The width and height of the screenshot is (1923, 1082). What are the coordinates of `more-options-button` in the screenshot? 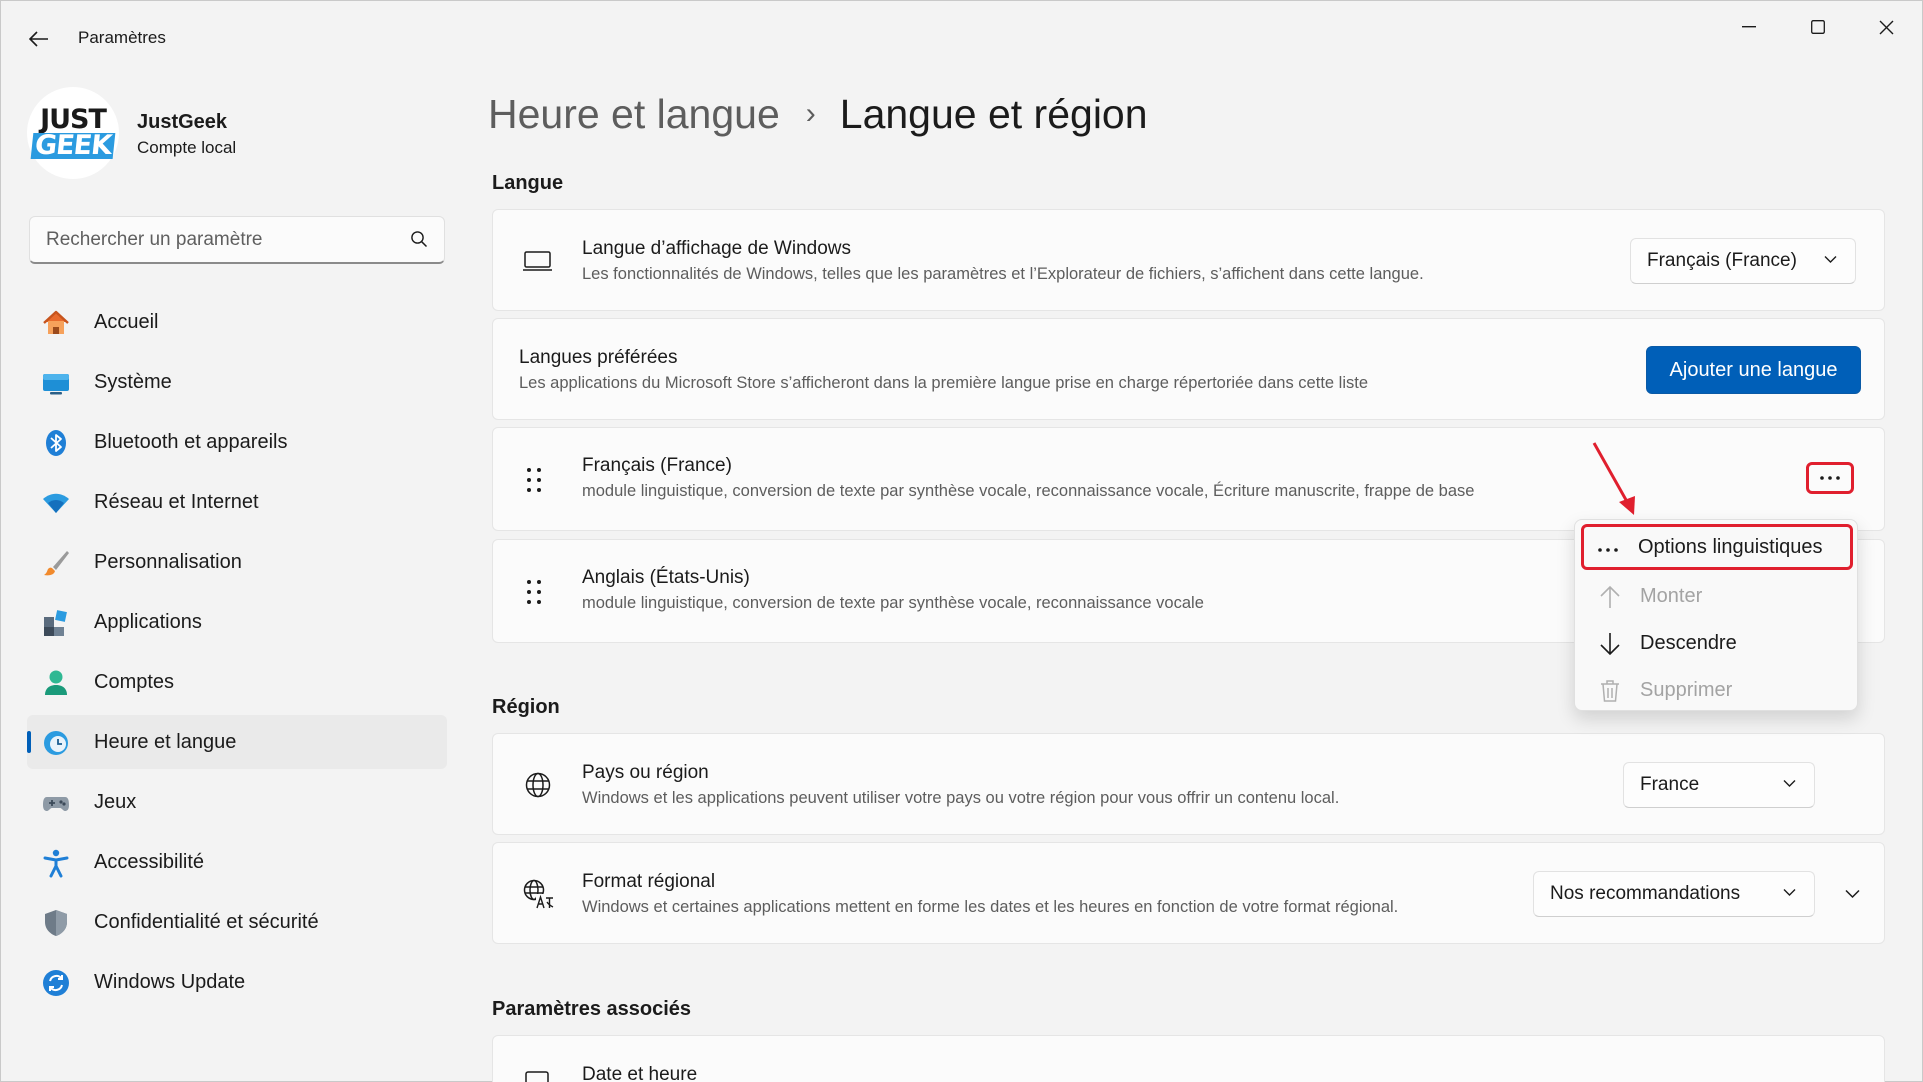 It's located at (1830, 478).